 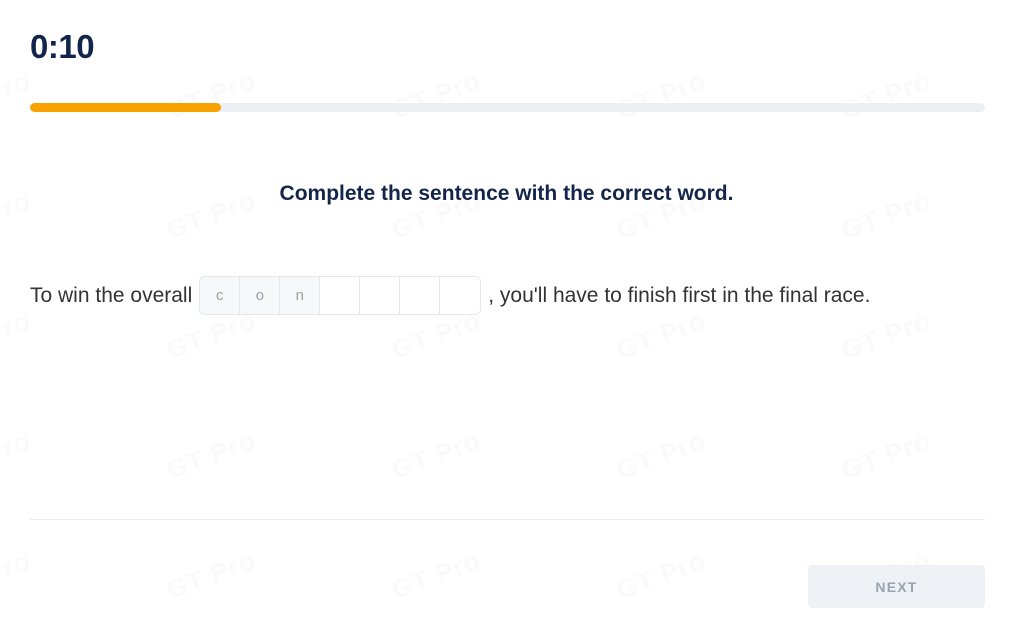 What do you see at coordinates (507, 107) in the screenshot?
I see `progress-bar-track` at bounding box center [507, 107].